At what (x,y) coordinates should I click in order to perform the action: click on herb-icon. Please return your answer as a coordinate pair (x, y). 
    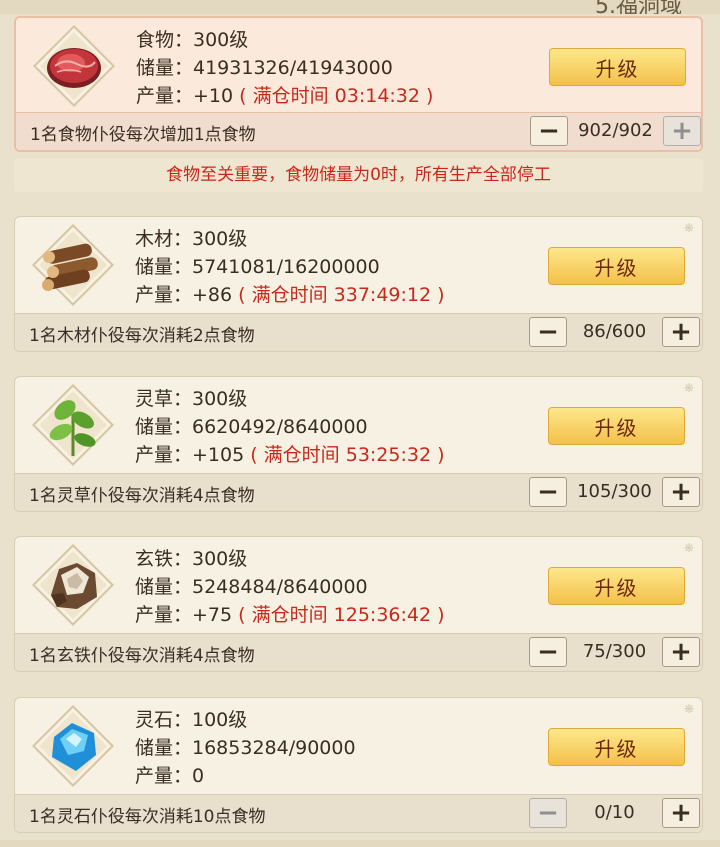
    Looking at the image, I should click on (73, 425).